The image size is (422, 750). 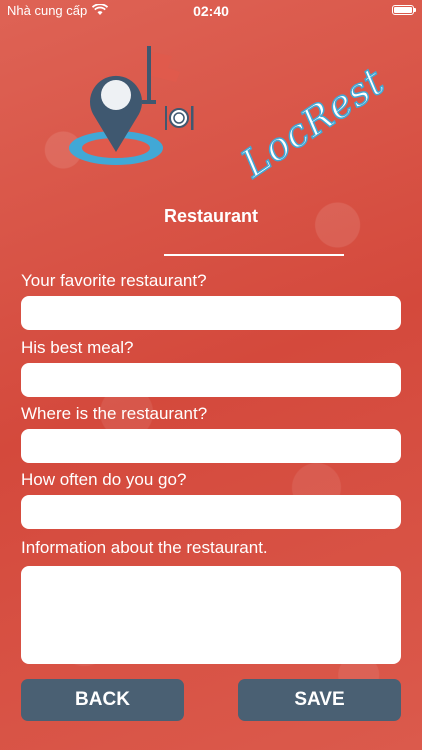 I want to click on favorite-restaurant-input, so click(x=211, y=313).